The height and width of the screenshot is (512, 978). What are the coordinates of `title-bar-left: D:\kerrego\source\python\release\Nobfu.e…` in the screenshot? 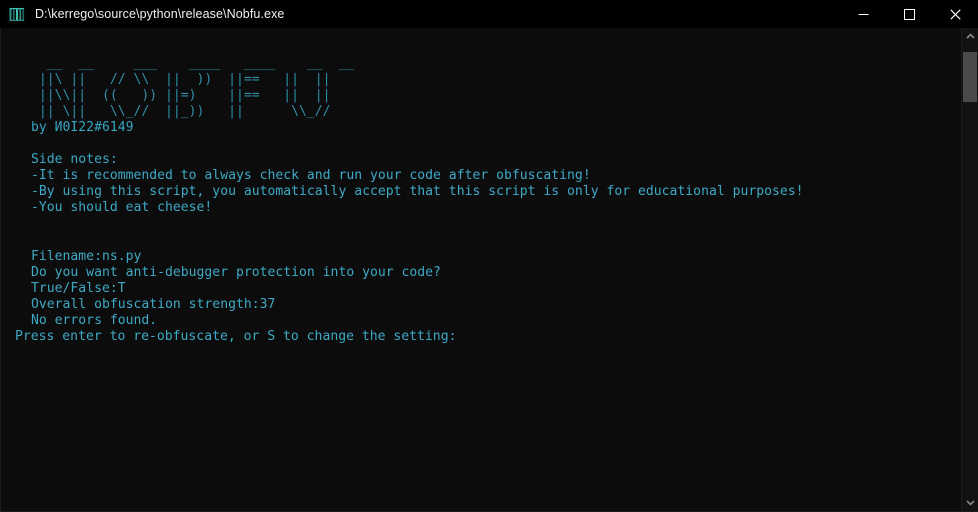 It's located at (420, 14).